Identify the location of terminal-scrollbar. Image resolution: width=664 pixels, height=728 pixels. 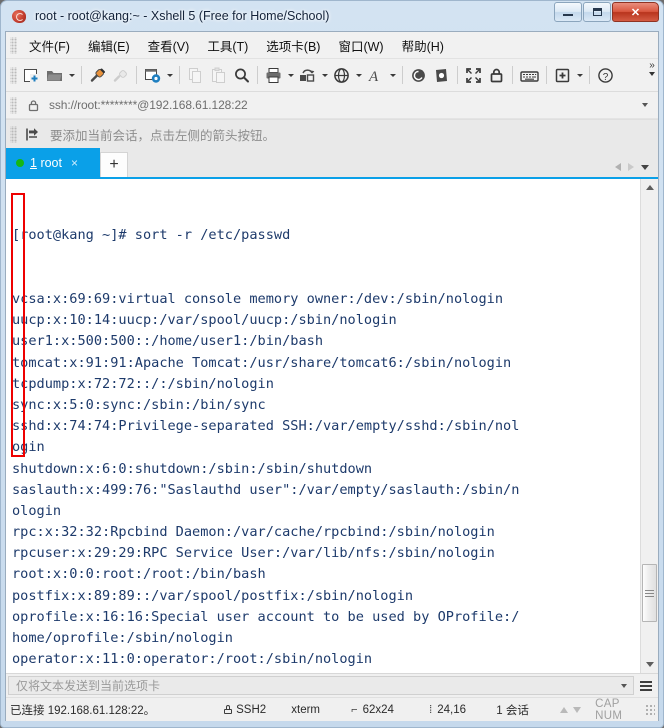
(649, 426).